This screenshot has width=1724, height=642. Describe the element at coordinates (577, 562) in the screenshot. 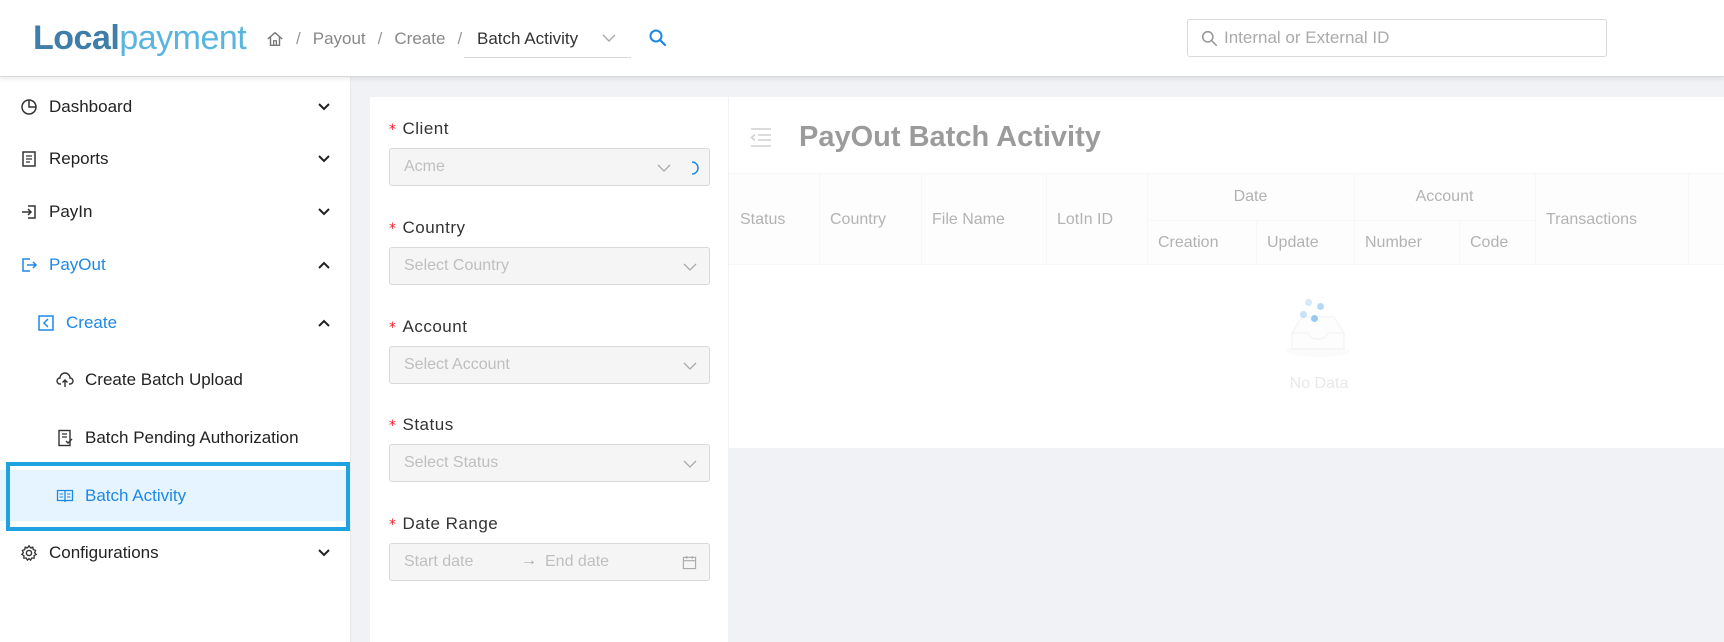

I see `end-date-placeholder: End date` at that location.